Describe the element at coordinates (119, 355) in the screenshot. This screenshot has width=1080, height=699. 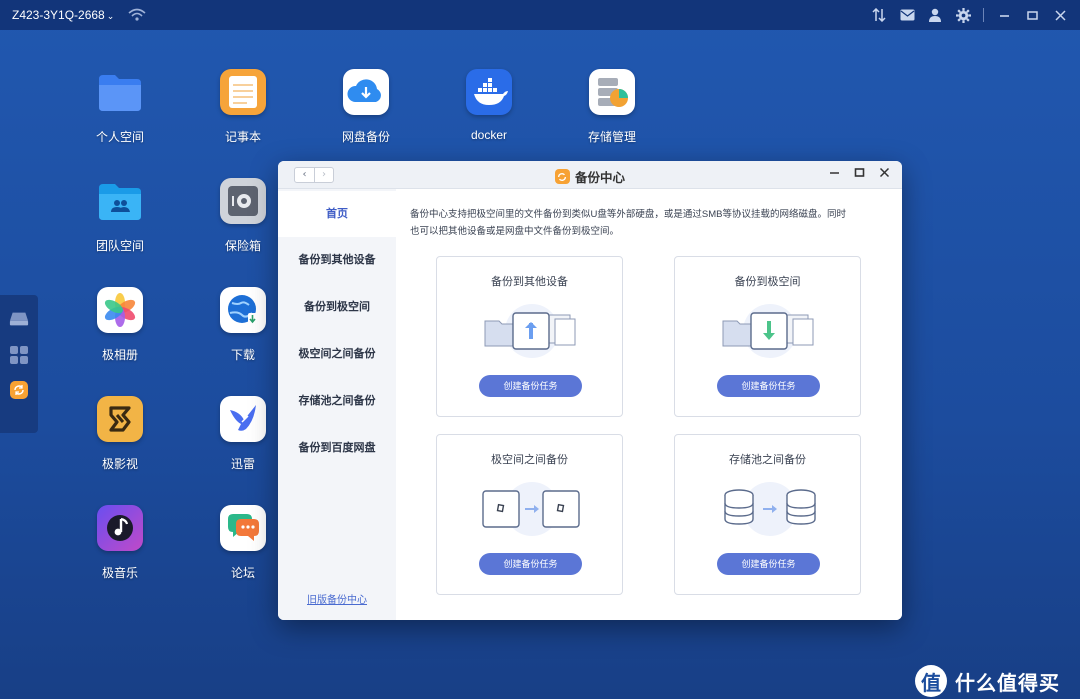
I see `app-label: 极相册` at that location.